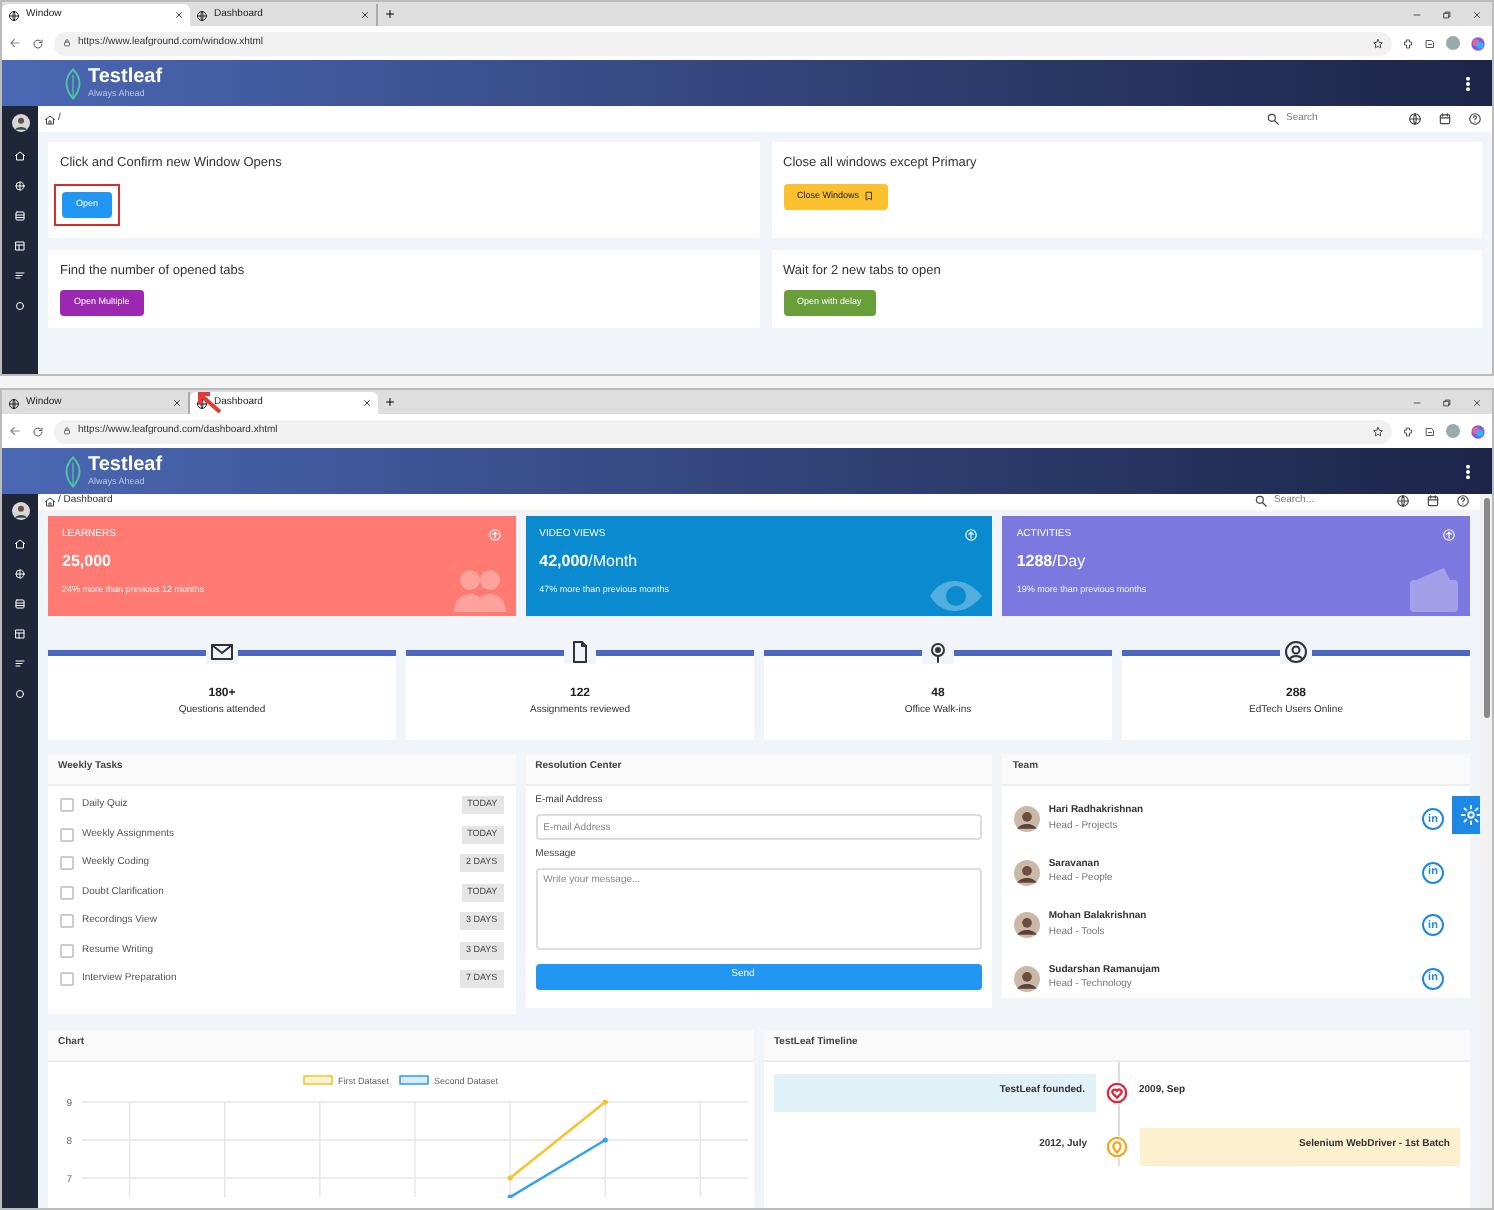 This screenshot has width=1494, height=1210. Describe the element at coordinates (1296, 651) in the screenshot. I see `user-circle-icon` at that location.